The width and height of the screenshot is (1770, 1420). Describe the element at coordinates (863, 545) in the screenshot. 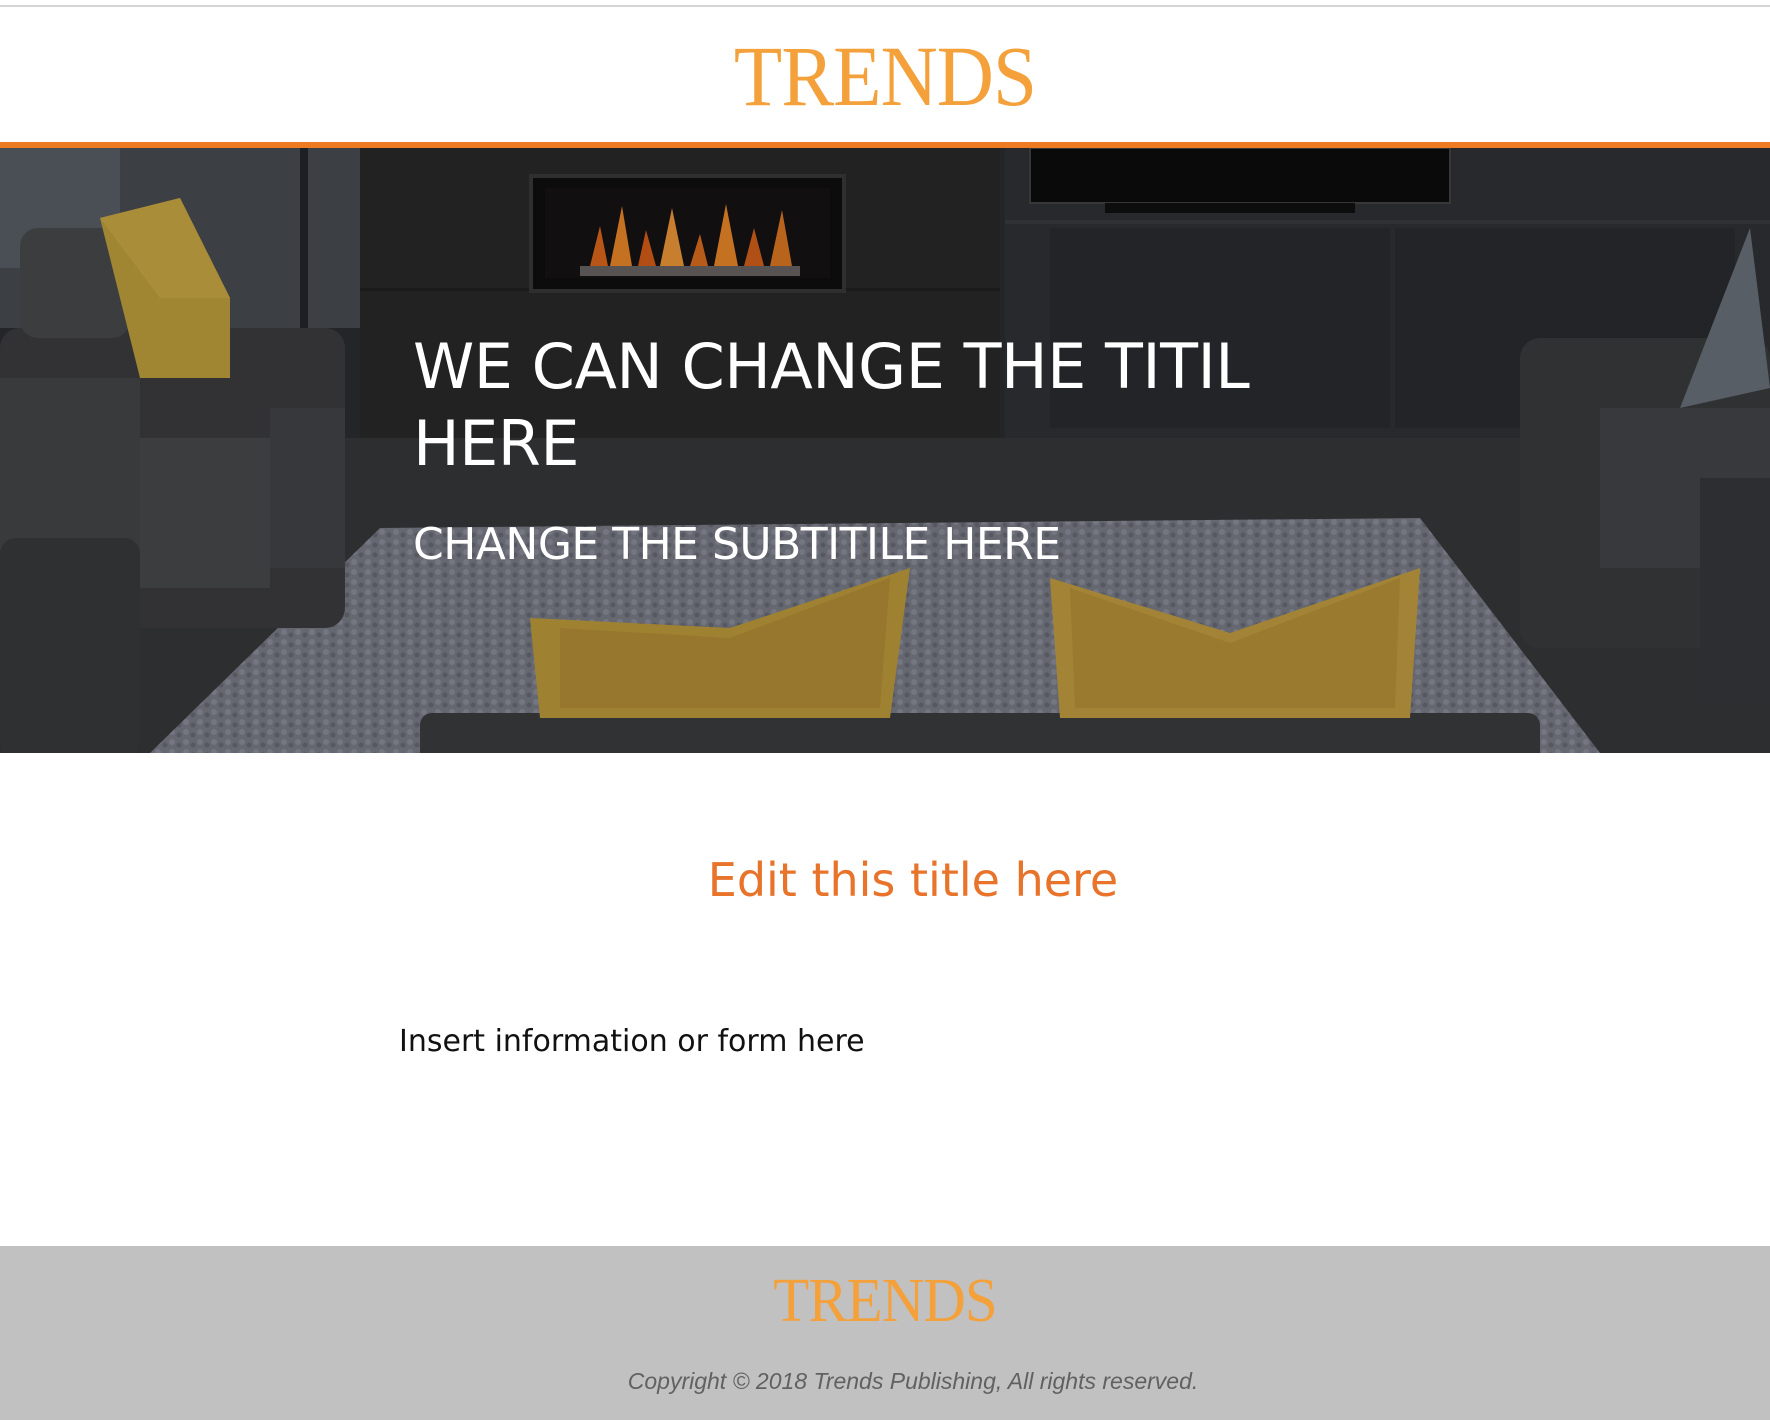

I see `hero-subtitle: CHANGE THE SUBTITILE HERE` at that location.